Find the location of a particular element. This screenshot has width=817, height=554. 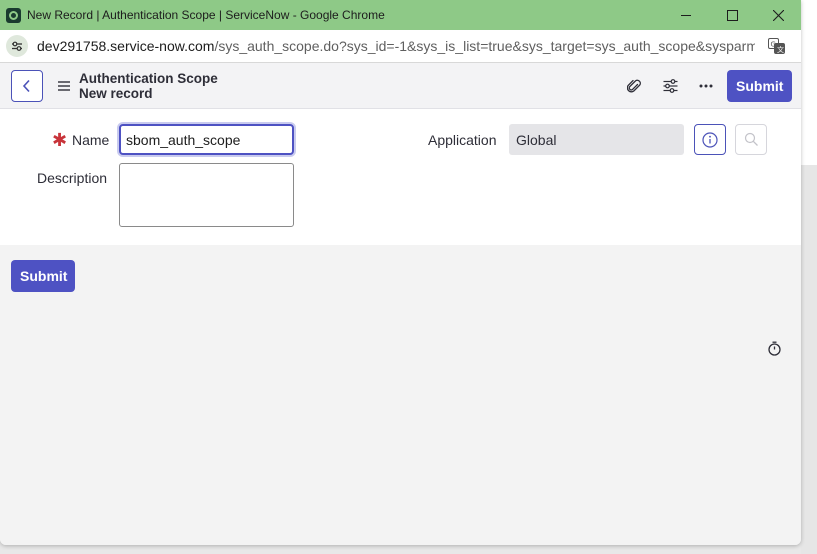

application-label: Application is located at coordinates (462, 140).